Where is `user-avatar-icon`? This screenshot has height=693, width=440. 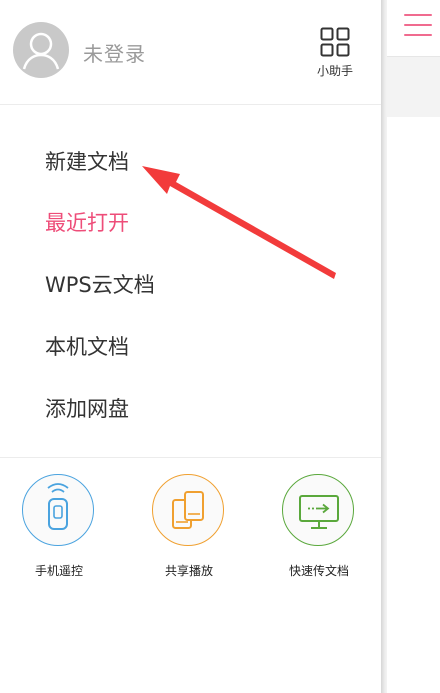
user-avatar-icon is located at coordinates (41, 50).